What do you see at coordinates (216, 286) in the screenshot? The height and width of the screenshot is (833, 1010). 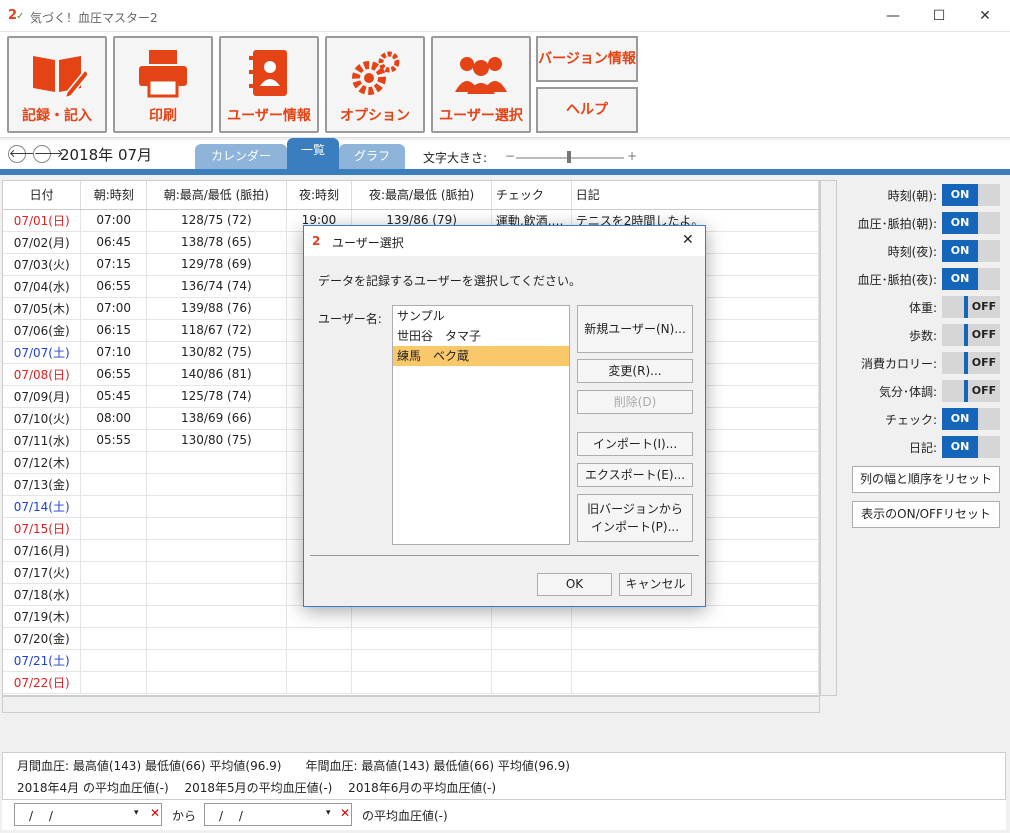 I see `cell-morning-bp: 136/74 (74)` at bounding box center [216, 286].